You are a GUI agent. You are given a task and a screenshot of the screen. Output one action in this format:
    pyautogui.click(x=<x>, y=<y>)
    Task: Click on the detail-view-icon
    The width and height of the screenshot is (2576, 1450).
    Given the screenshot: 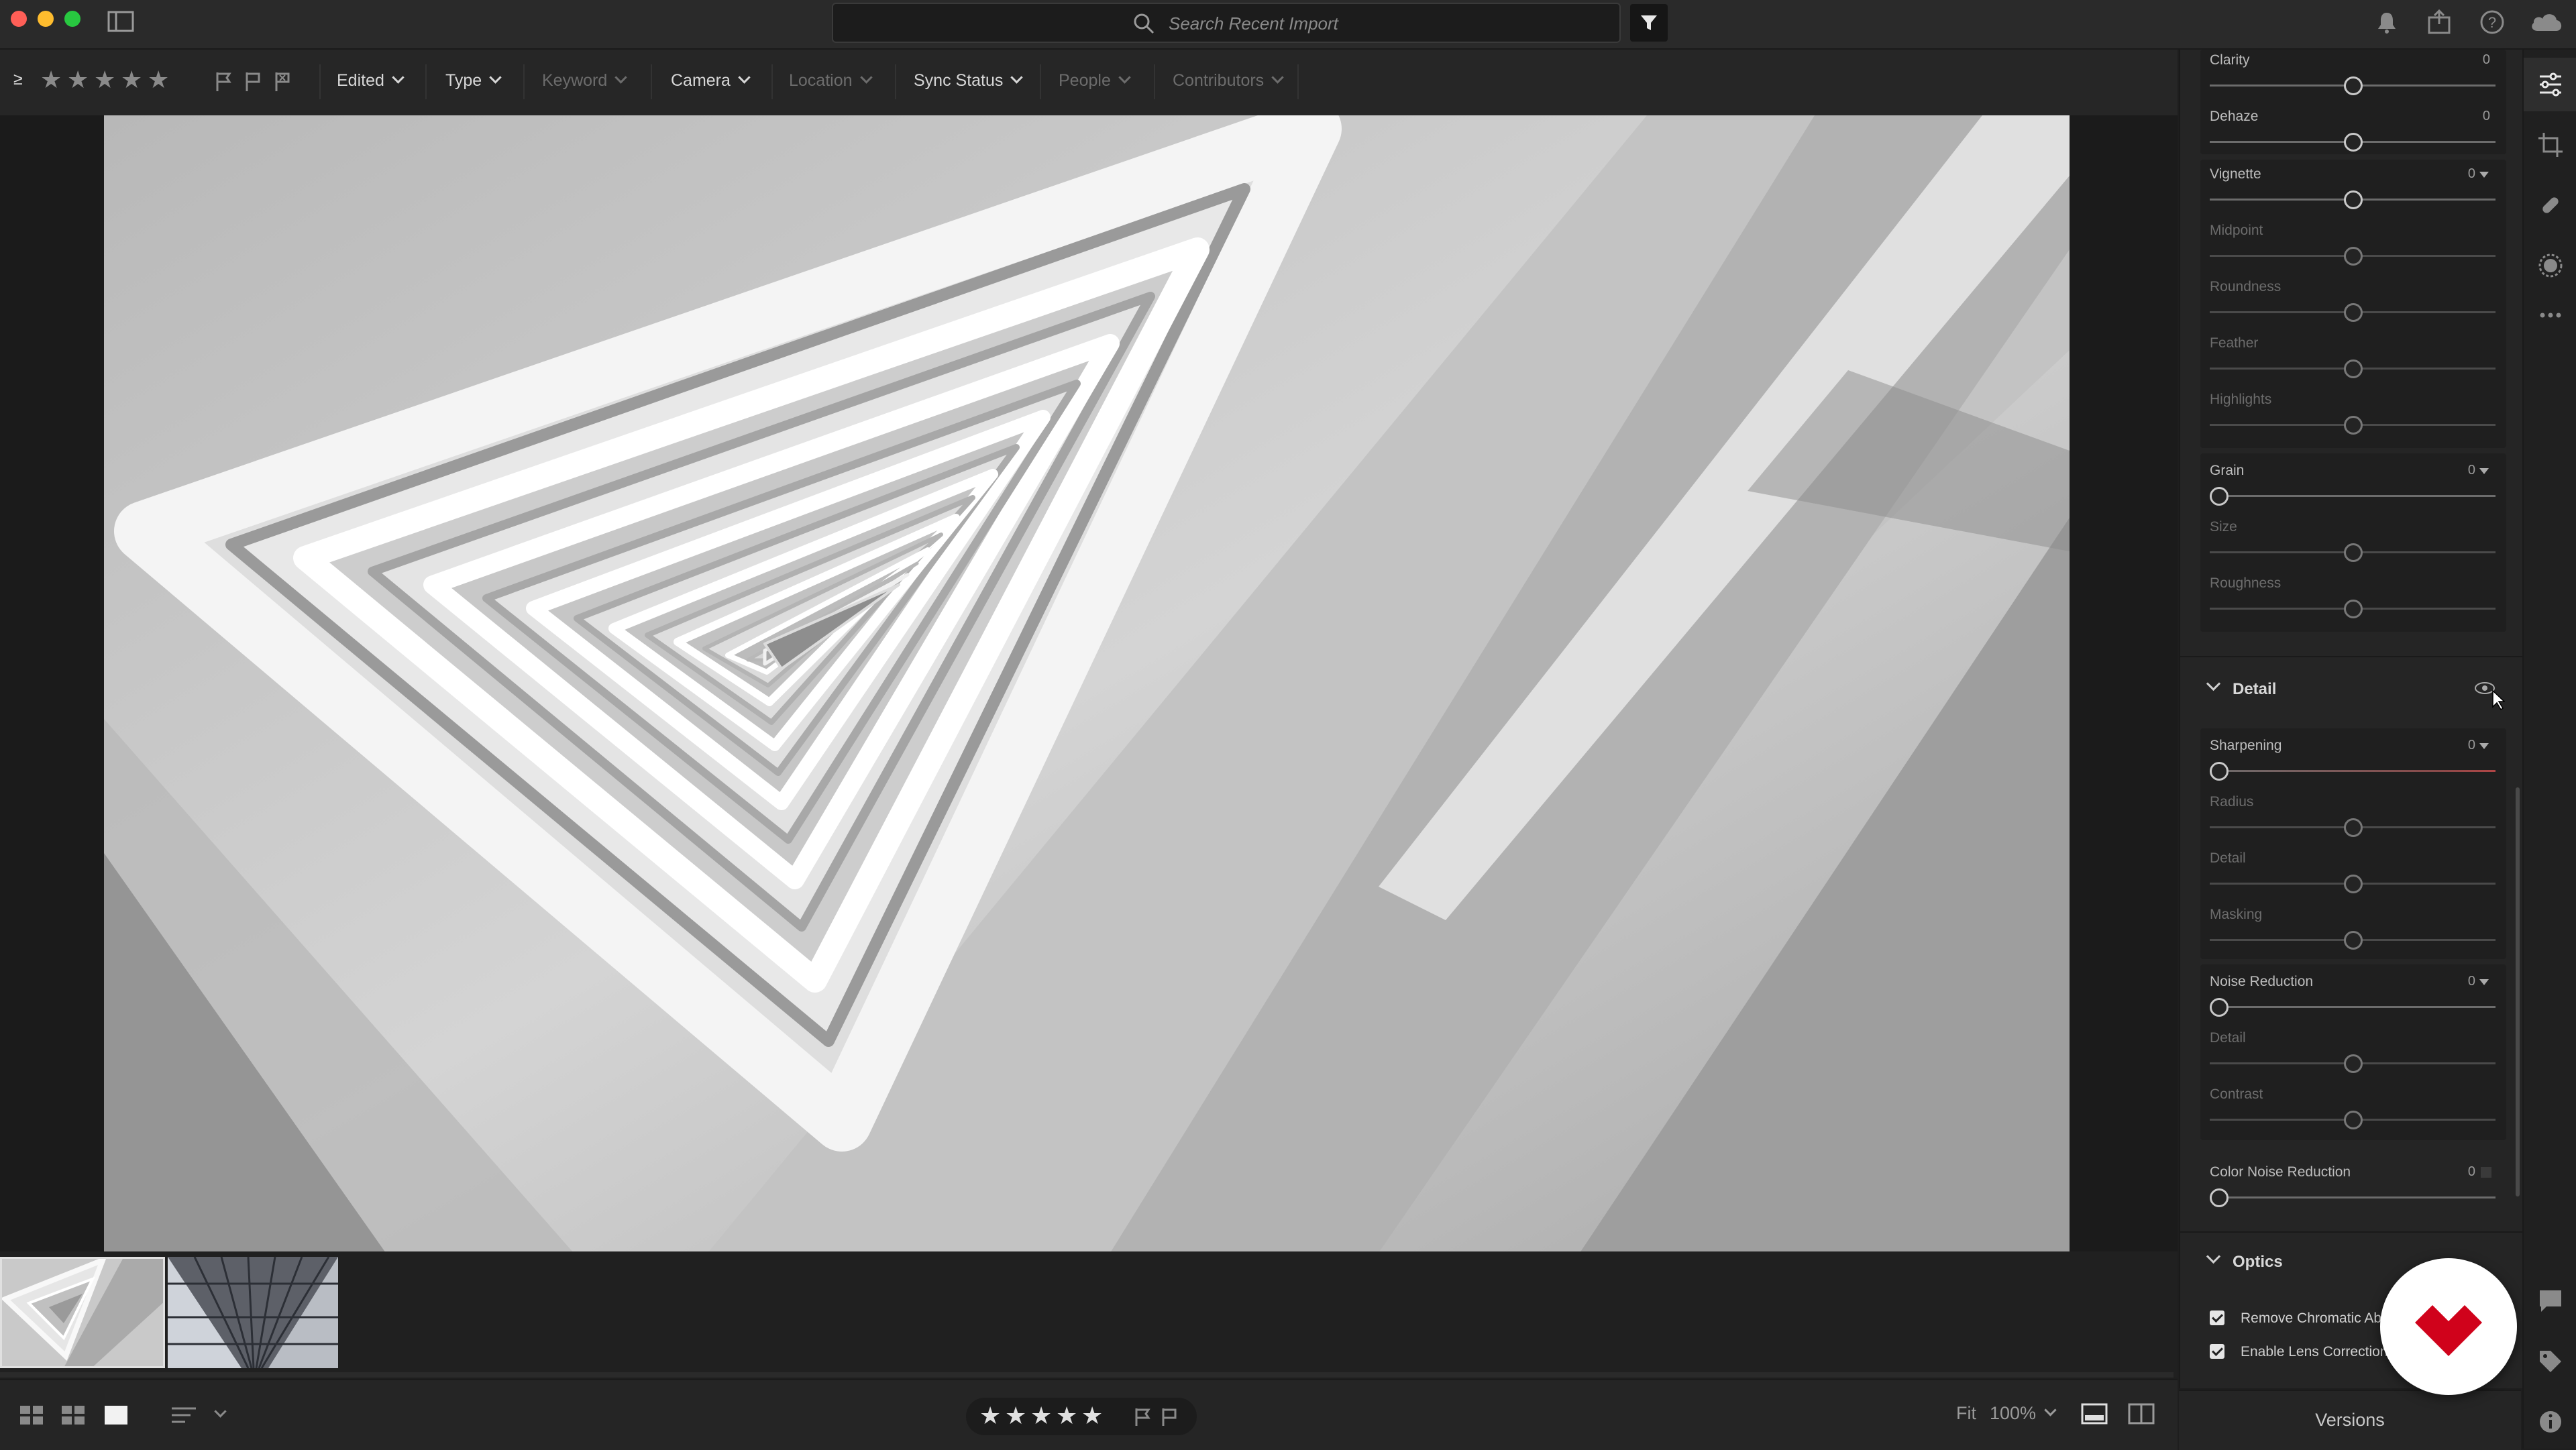 What is the action you would take?
    pyautogui.click(x=116, y=1415)
    